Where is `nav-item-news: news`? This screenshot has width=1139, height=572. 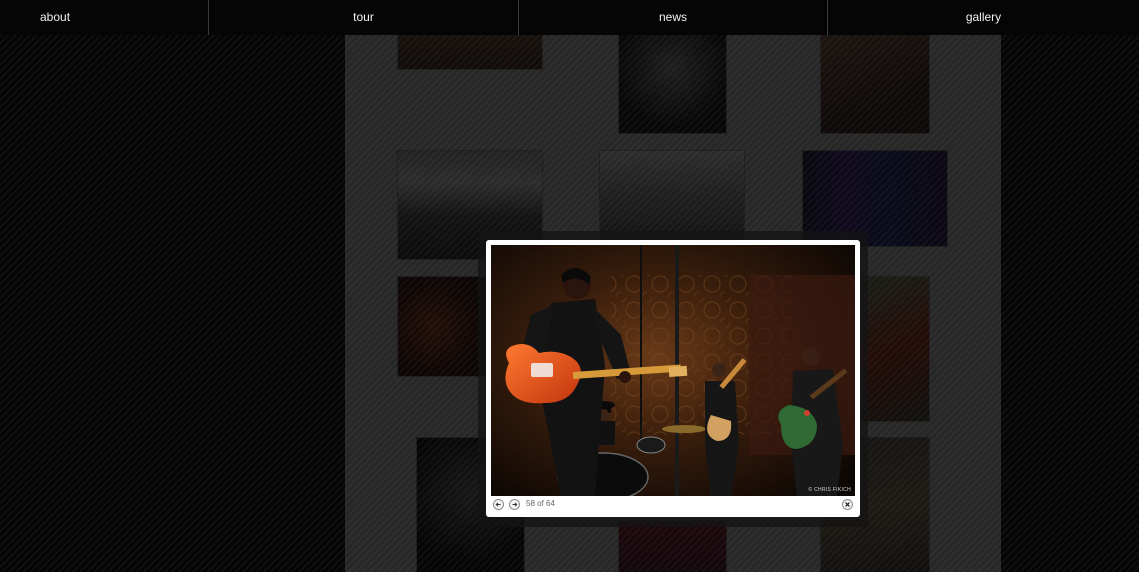 nav-item-news: news is located at coordinates (673, 17).